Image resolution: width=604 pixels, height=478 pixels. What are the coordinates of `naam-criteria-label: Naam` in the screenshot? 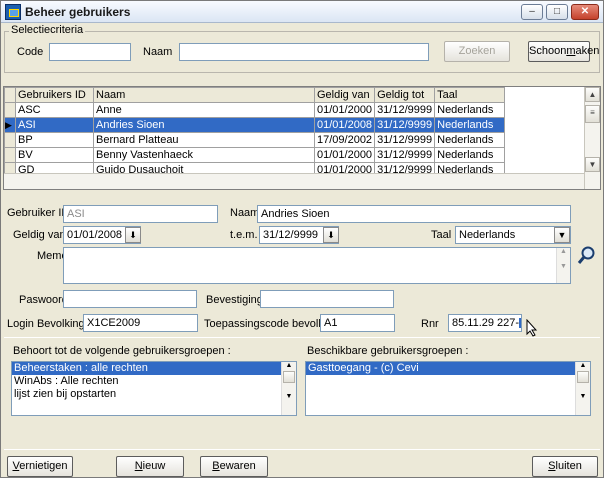 It's located at (158, 52).